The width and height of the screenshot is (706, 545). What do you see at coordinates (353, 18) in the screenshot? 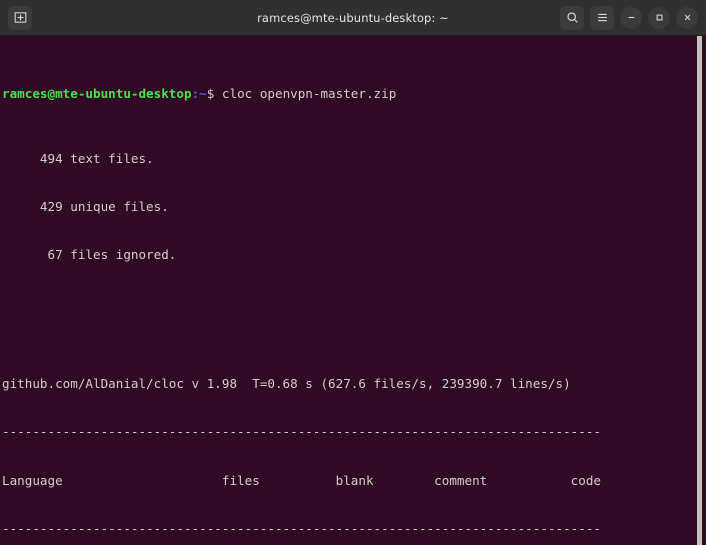
I see `titlebar: ramces@mte-ubuntu-desktop: ~` at bounding box center [353, 18].